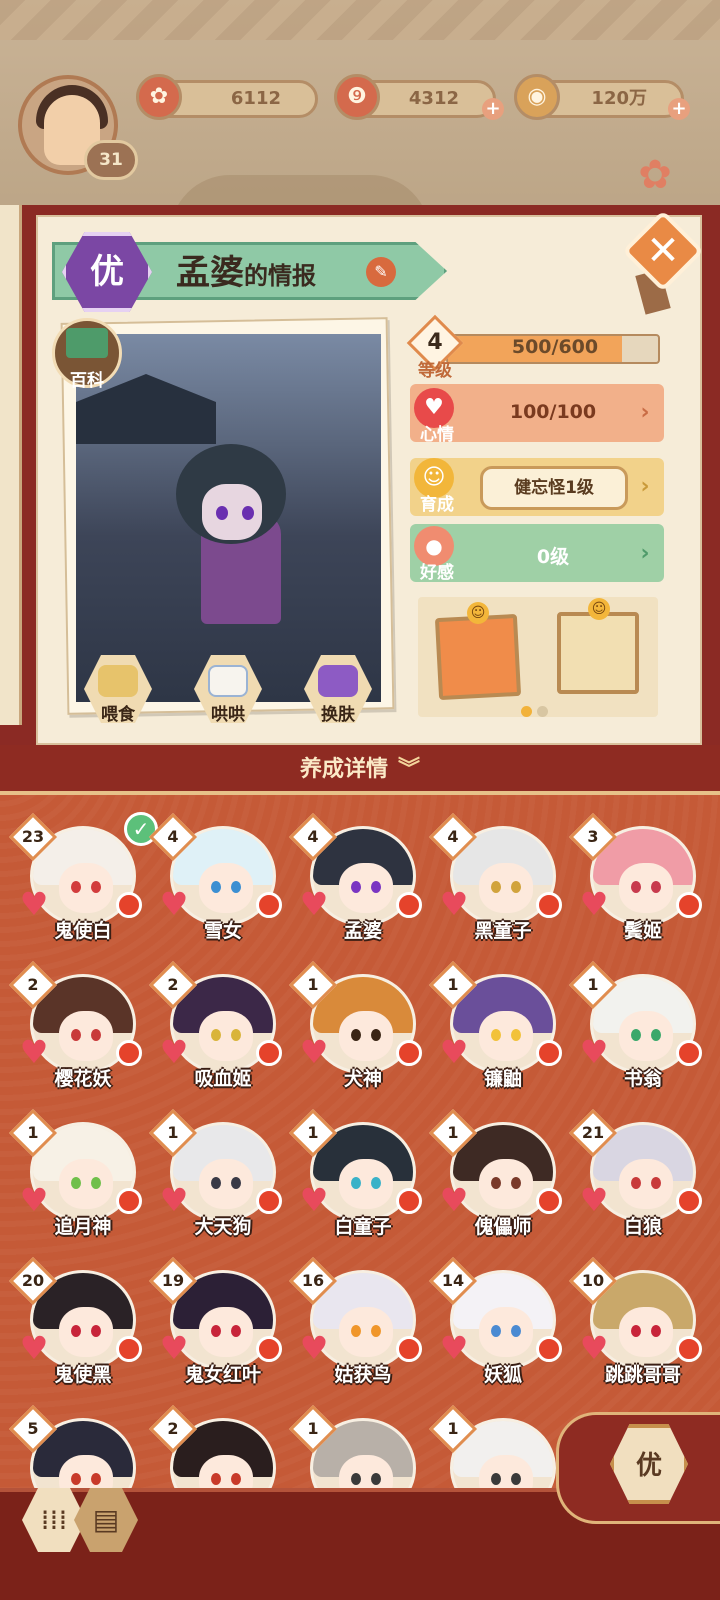 The image size is (720, 1600). What do you see at coordinates (679, 109) in the screenshot?
I see `add-coin-button: +` at bounding box center [679, 109].